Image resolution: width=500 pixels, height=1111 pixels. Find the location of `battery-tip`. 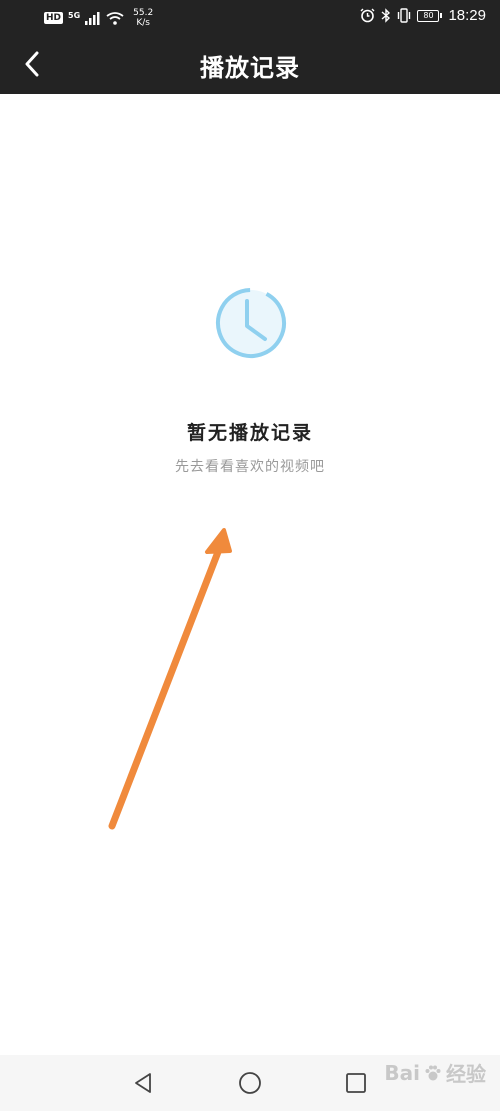

battery-tip is located at coordinates (441, 15).